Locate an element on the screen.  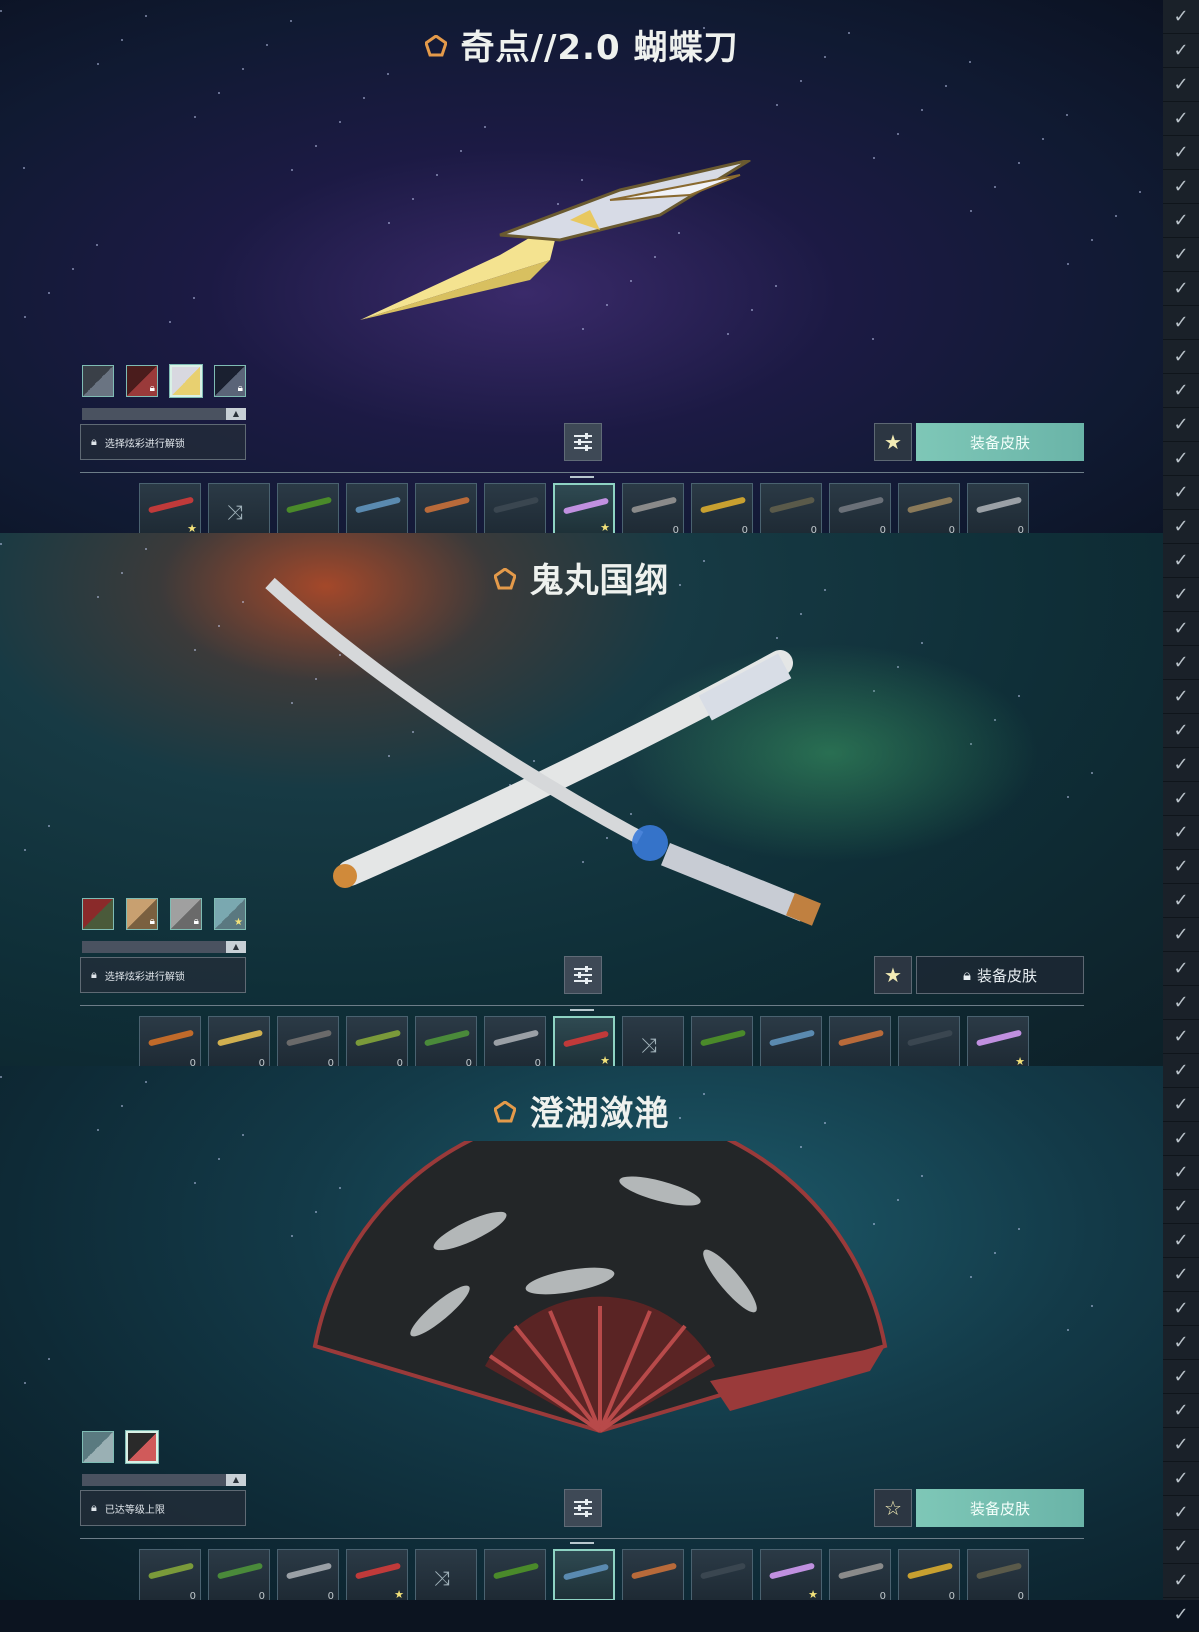
favorite-button: ☆ is located at coordinates (893, 1508).